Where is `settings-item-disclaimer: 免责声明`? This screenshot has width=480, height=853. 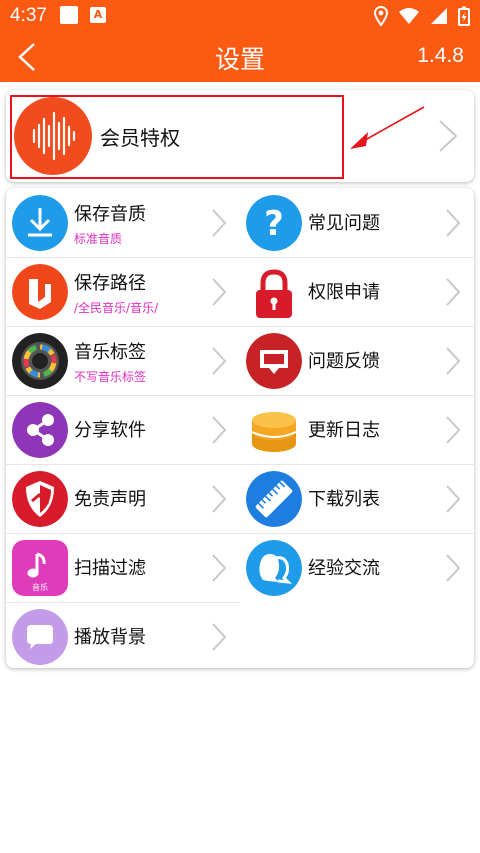
settings-item-disclaimer: 免责声明 is located at coordinates (123, 498).